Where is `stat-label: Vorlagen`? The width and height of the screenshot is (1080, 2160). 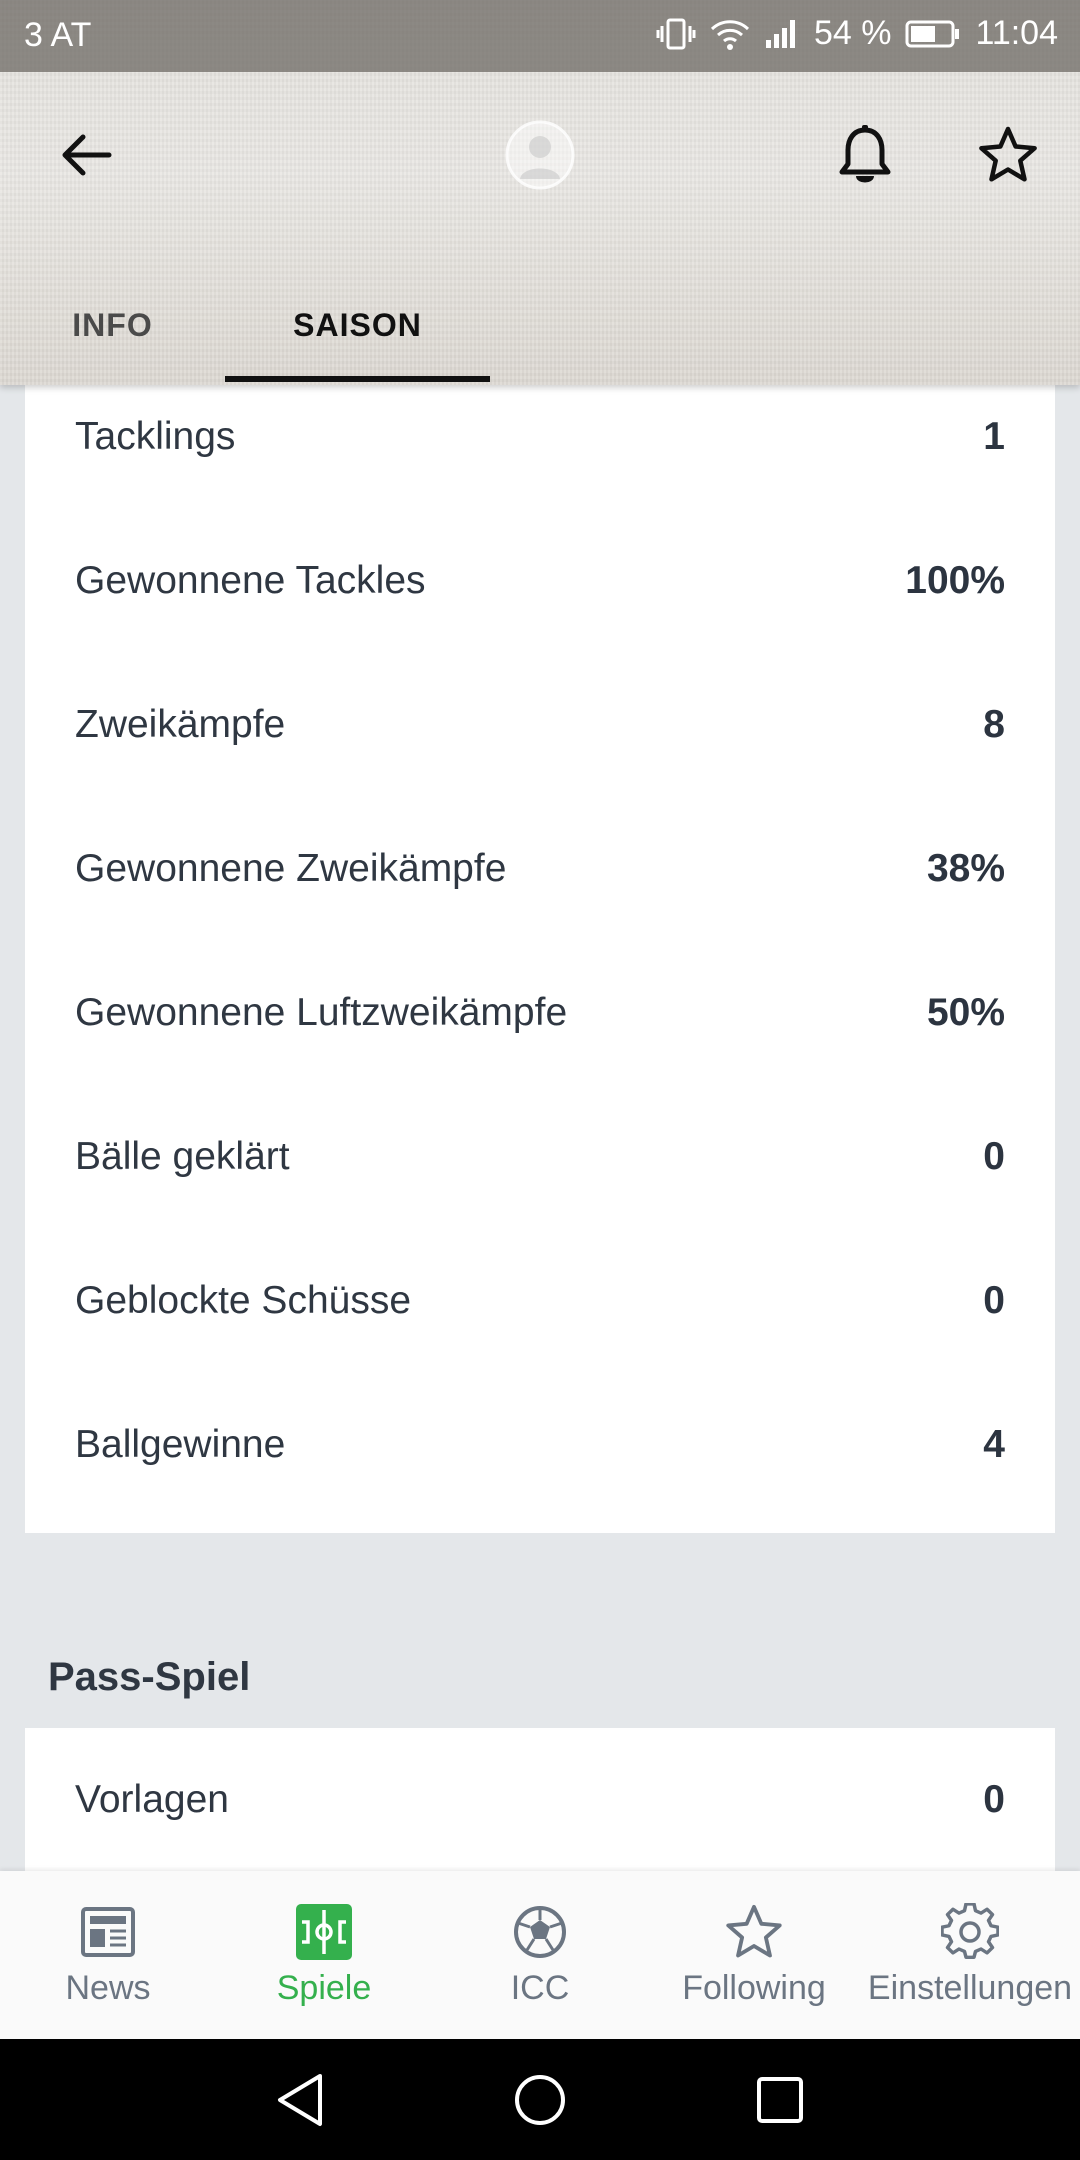 stat-label: Vorlagen is located at coordinates (152, 1799).